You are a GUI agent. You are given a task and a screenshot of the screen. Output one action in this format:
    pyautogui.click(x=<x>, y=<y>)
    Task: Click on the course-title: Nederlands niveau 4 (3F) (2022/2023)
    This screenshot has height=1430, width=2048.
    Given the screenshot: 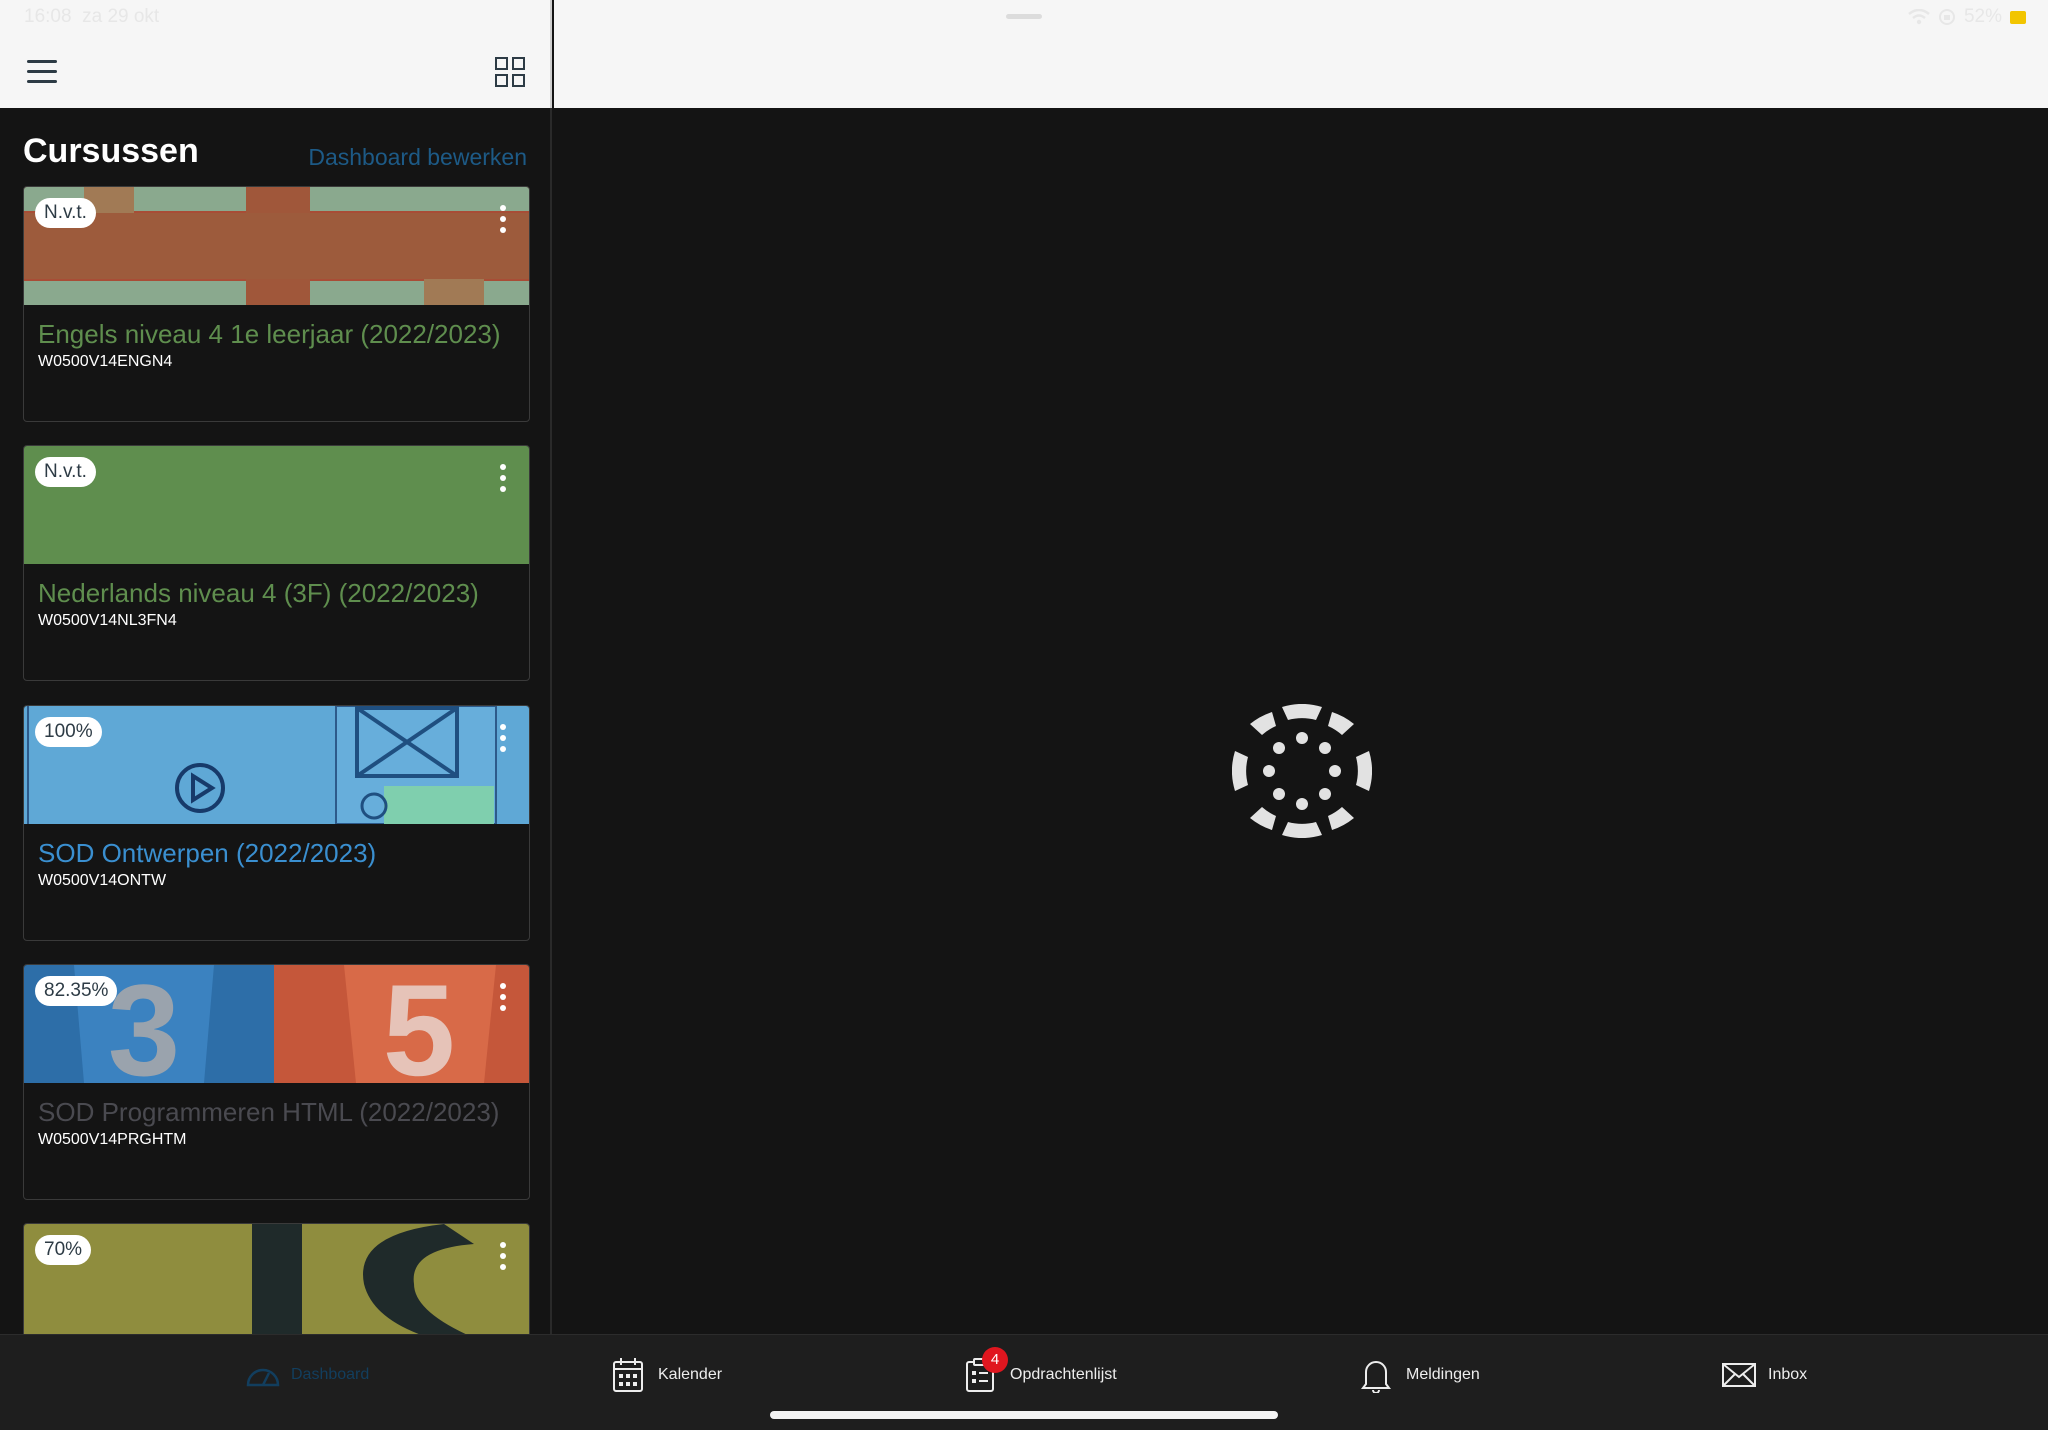 What is the action you would take?
    pyautogui.click(x=258, y=593)
    